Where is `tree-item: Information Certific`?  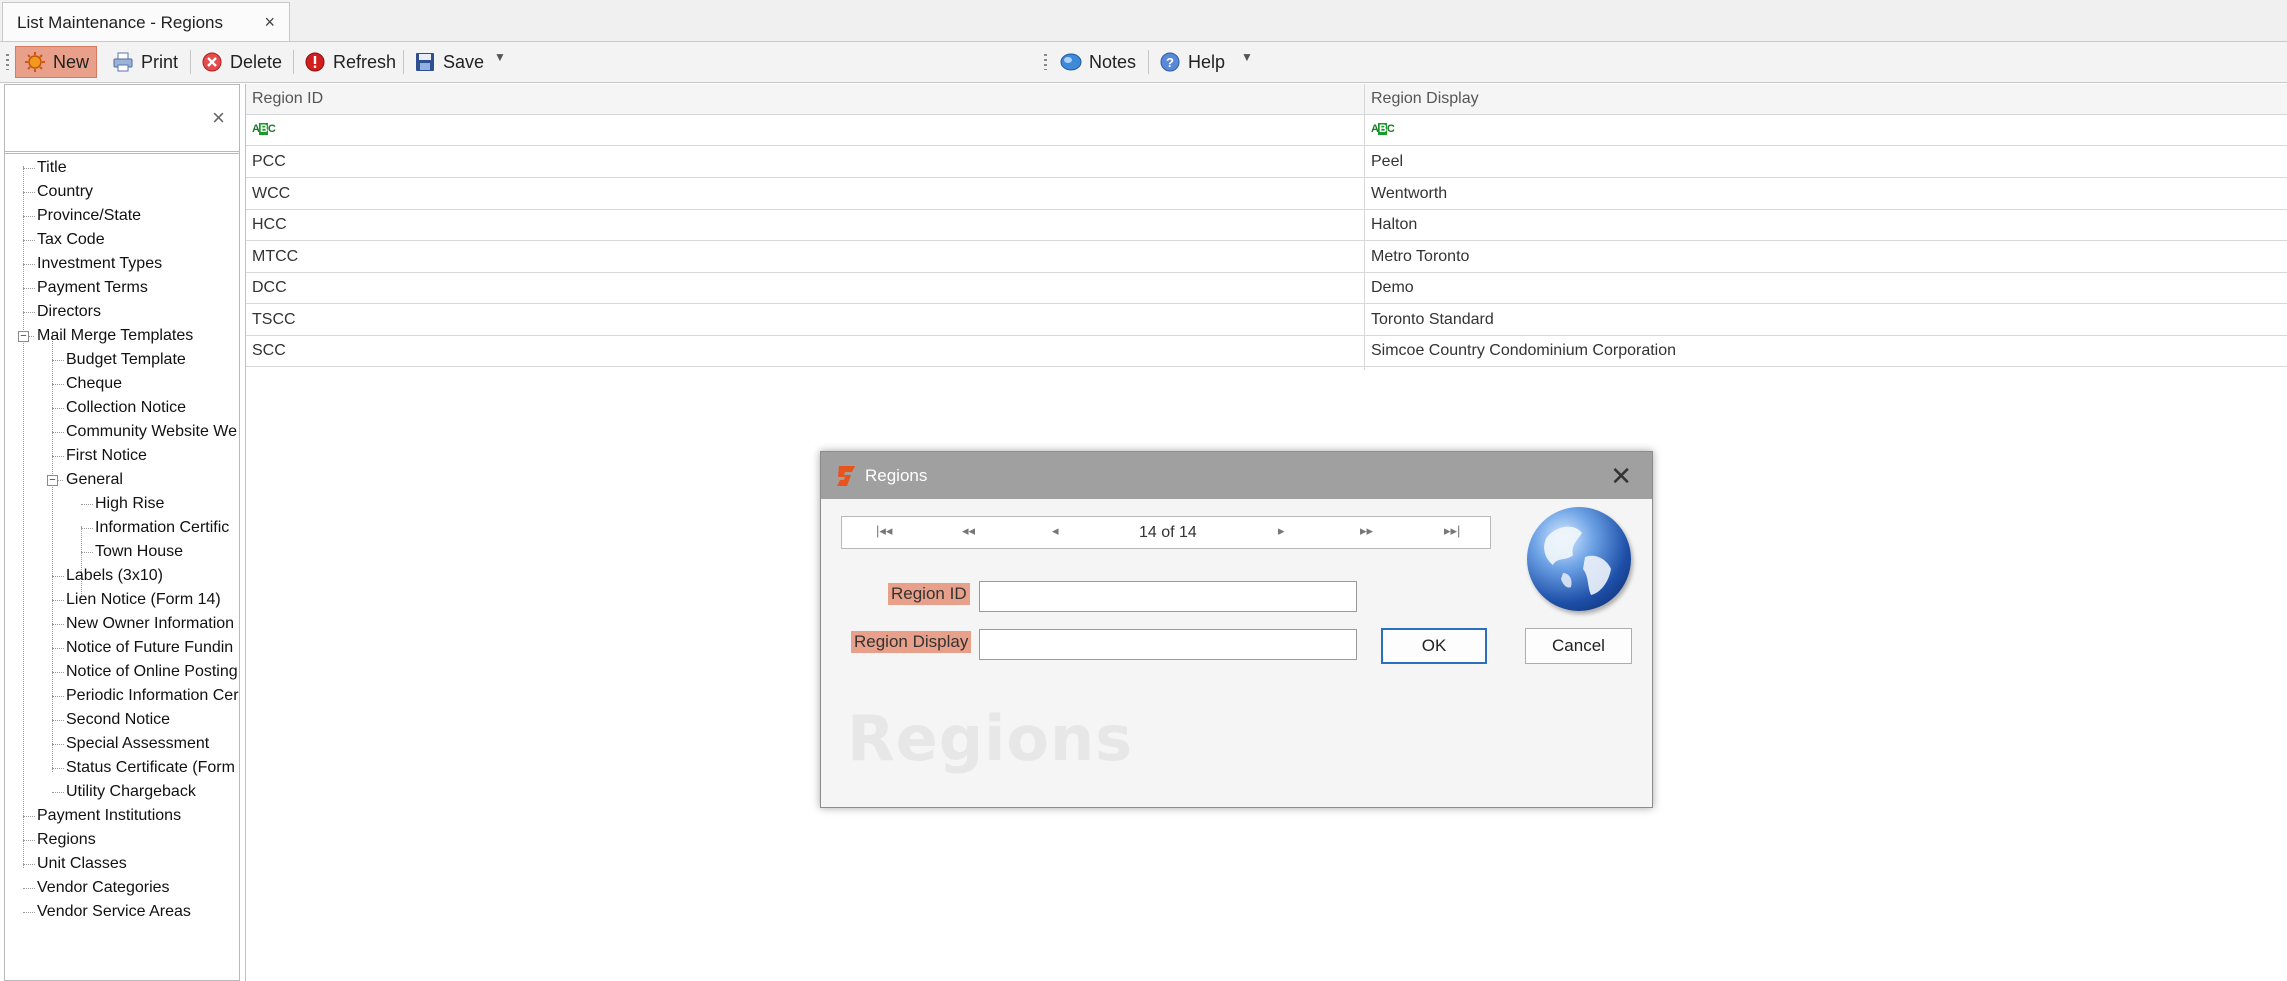 tree-item: Information Certific is located at coordinates (162, 528).